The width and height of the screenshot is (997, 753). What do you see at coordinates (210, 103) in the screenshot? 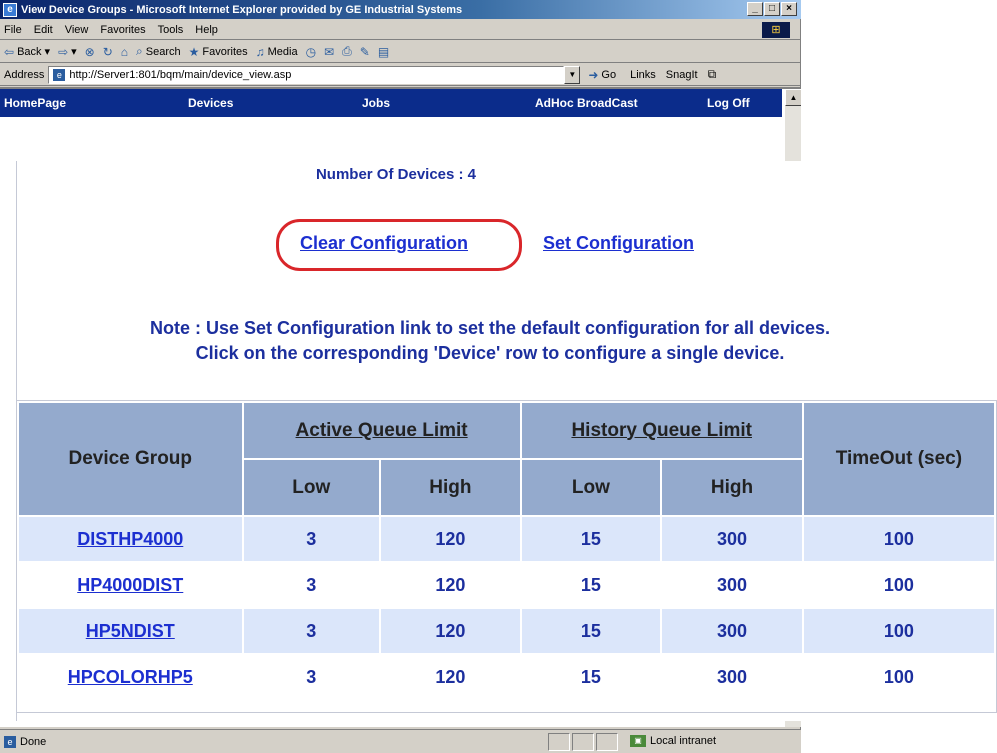
I see `nav-devices: Devices` at bounding box center [210, 103].